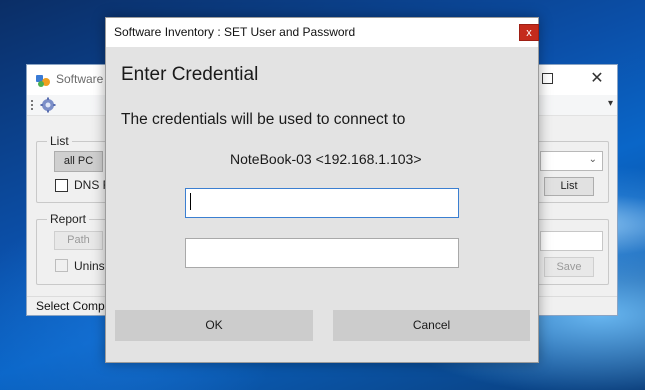  What do you see at coordinates (326, 159) in the screenshot?
I see `target-host-label: NoteBook-03 <192.168.1.103>` at bounding box center [326, 159].